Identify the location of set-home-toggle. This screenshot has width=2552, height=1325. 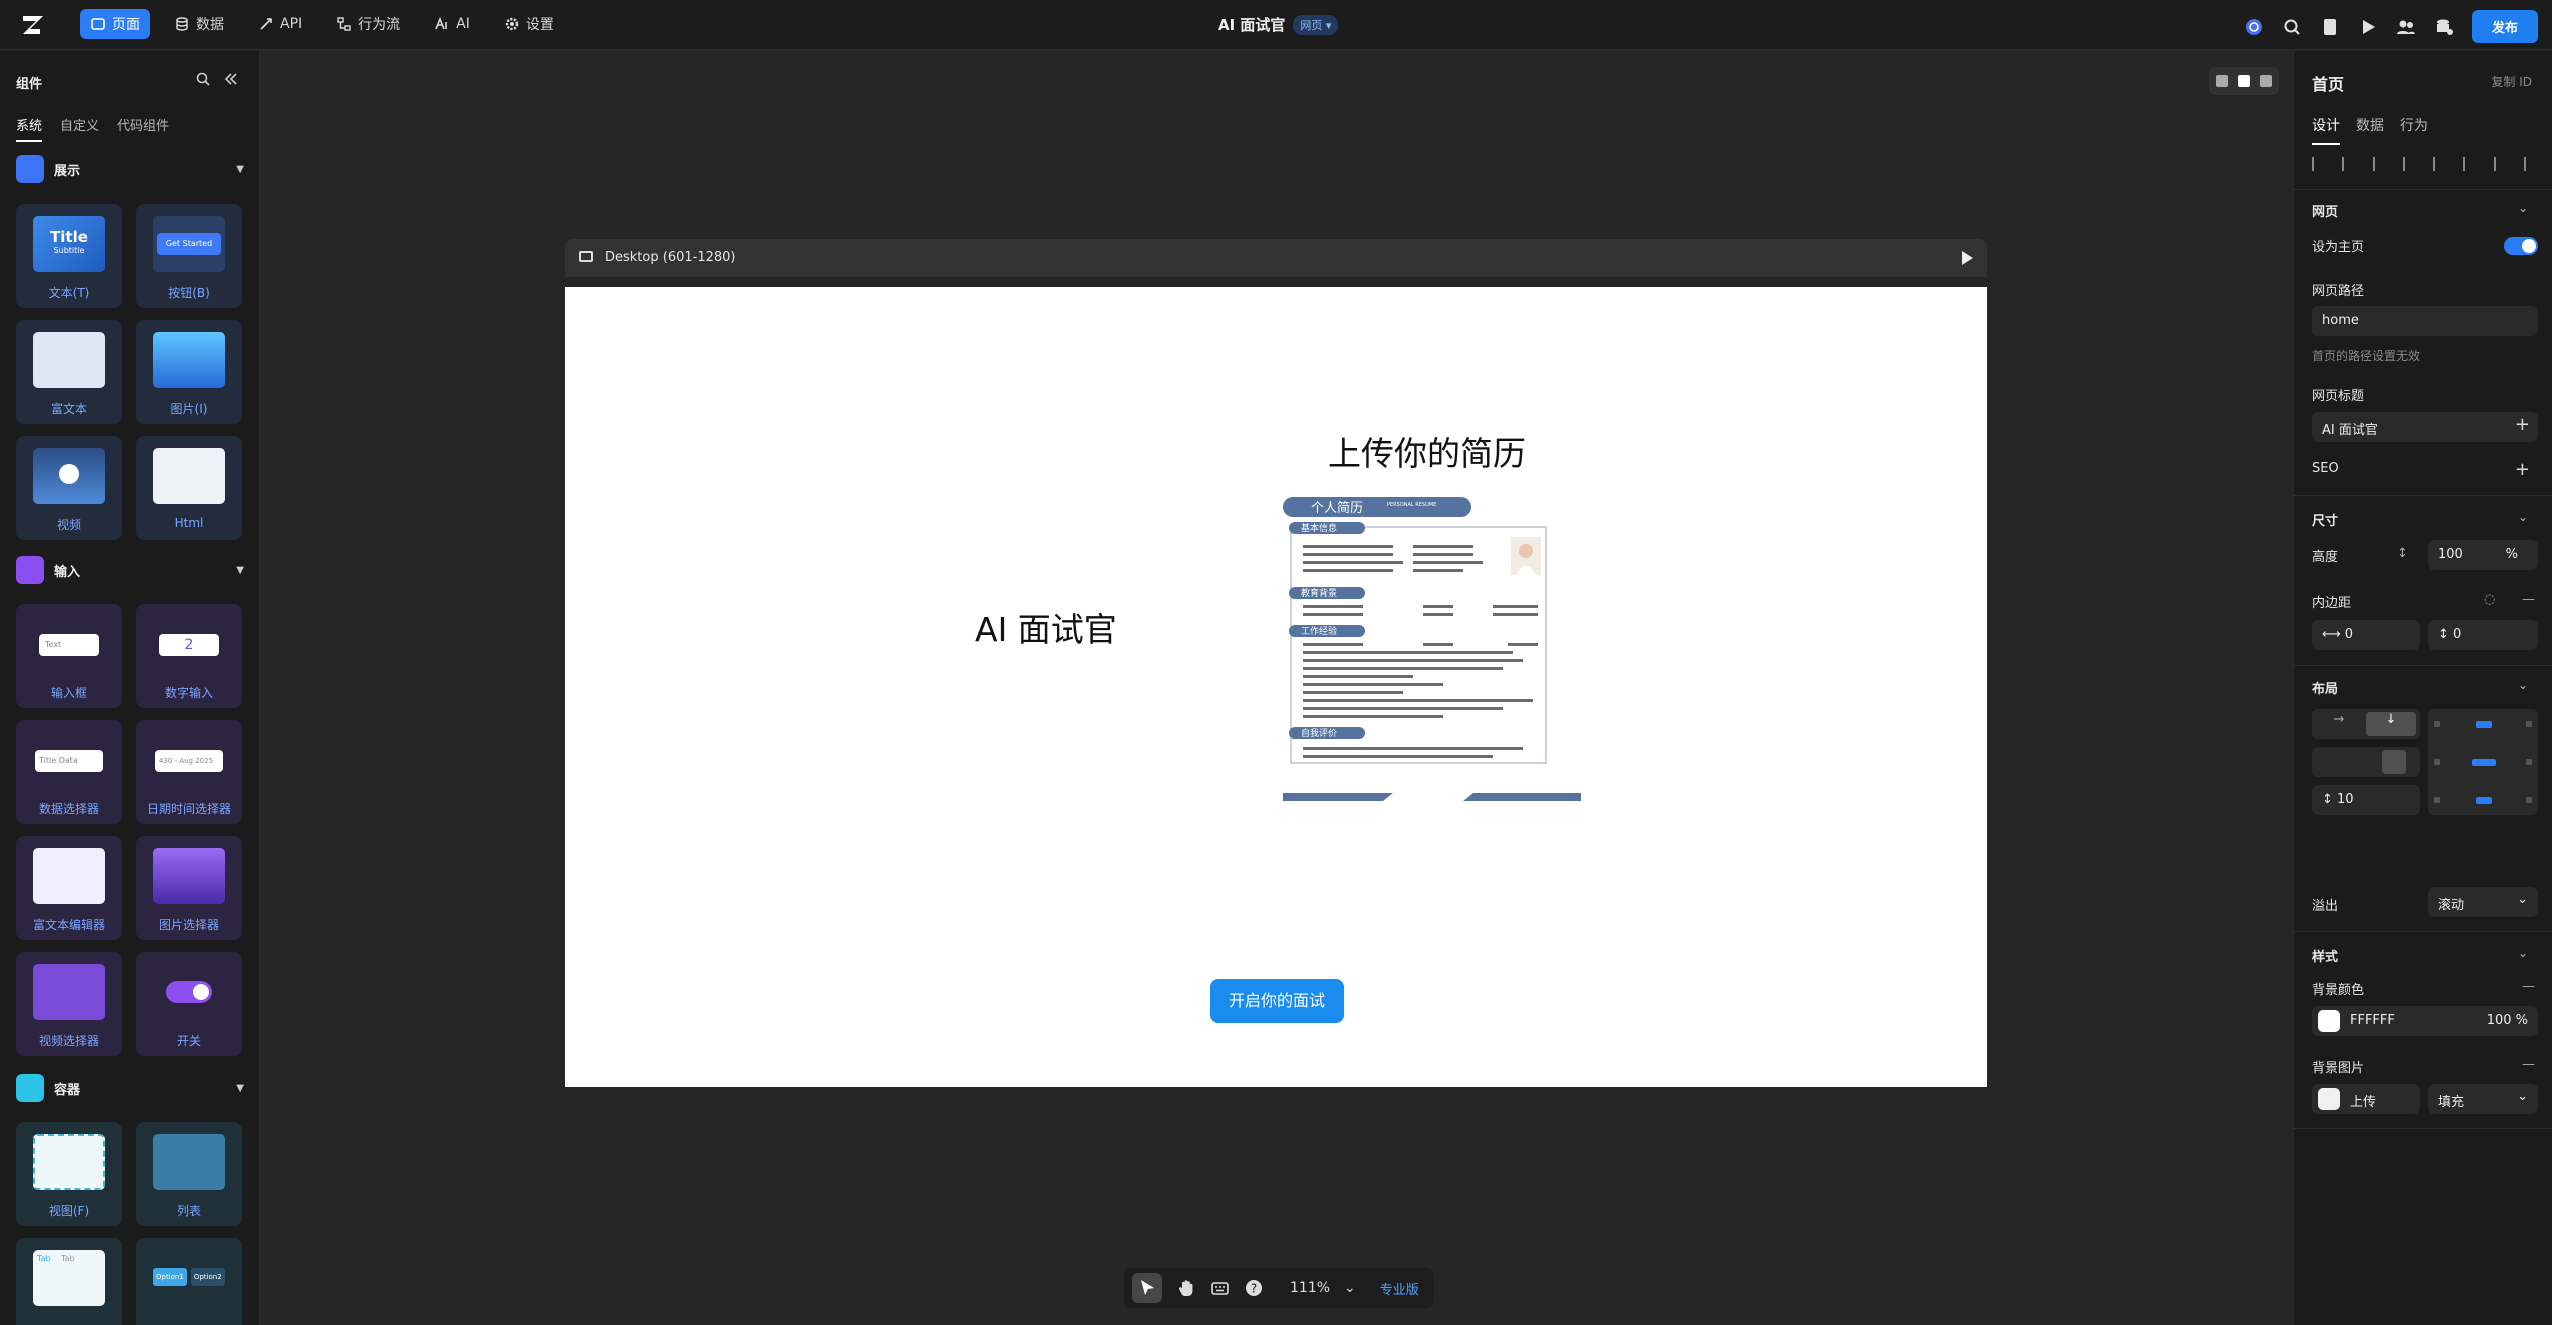
(2521, 246).